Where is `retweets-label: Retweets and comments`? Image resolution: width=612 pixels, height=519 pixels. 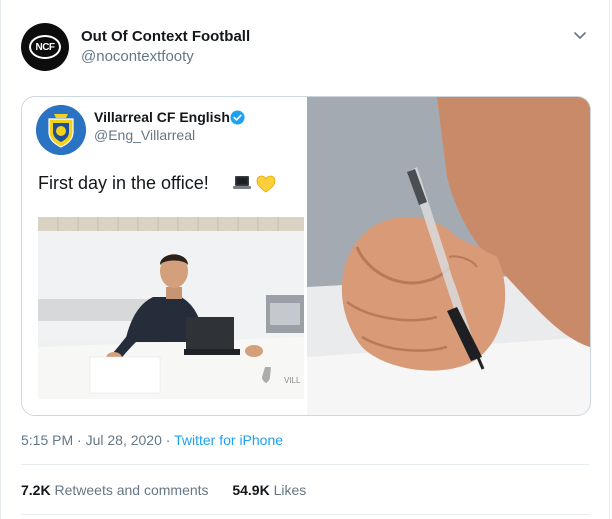
retweets-label: Retweets and comments is located at coordinates (131, 490).